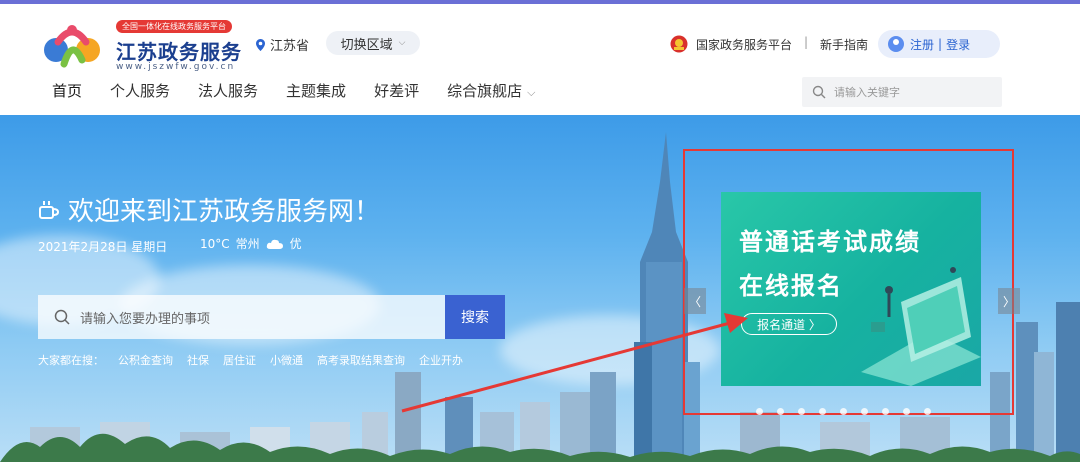 Image resolution: width=1080 pixels, height=462 pixels. What do you see at coordinates (242, 317) in the screenshot?
I see `service-search-input: 请输入您要办理的事项` at bounding box center [242, 317].